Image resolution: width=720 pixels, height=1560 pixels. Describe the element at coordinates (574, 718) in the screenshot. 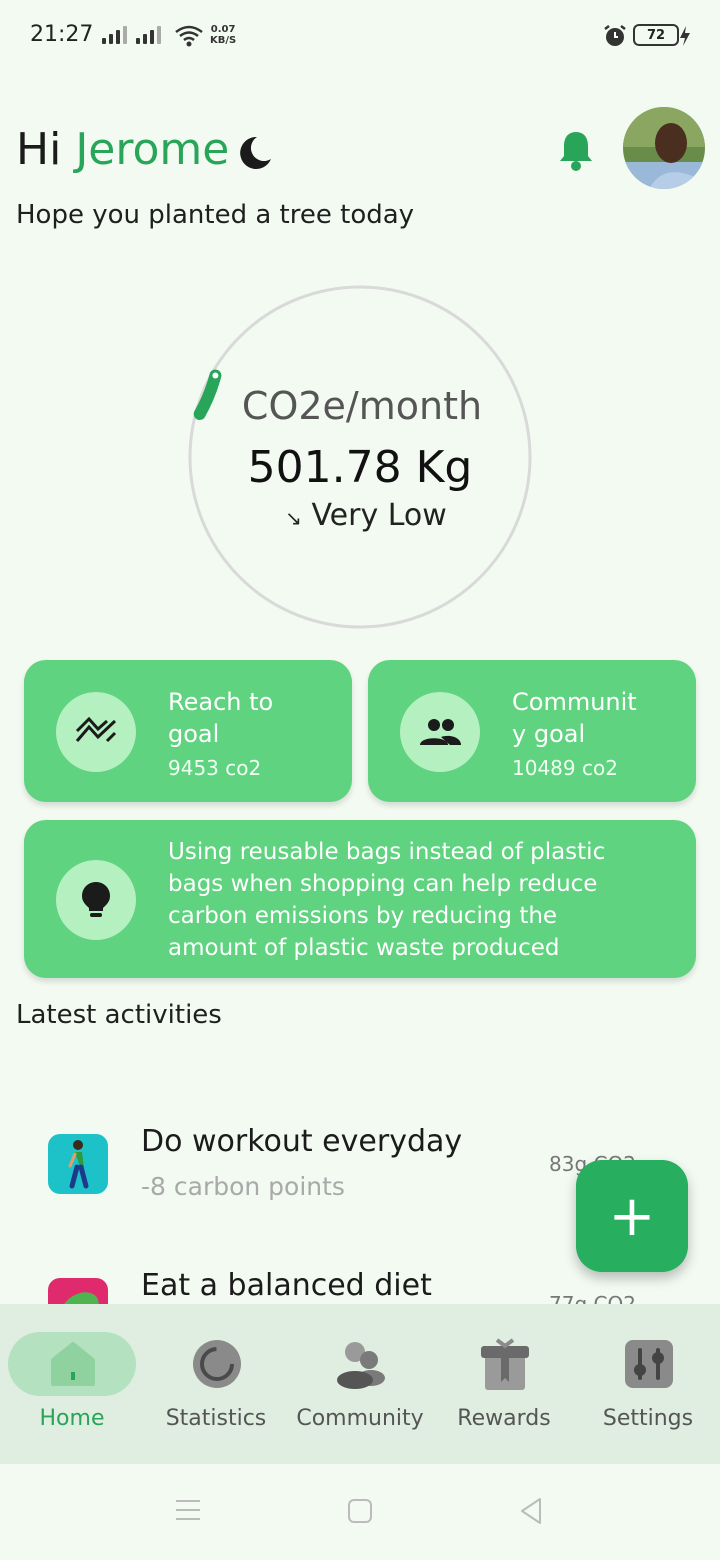

I see `community-goal-title: Communit y goal` at that location.